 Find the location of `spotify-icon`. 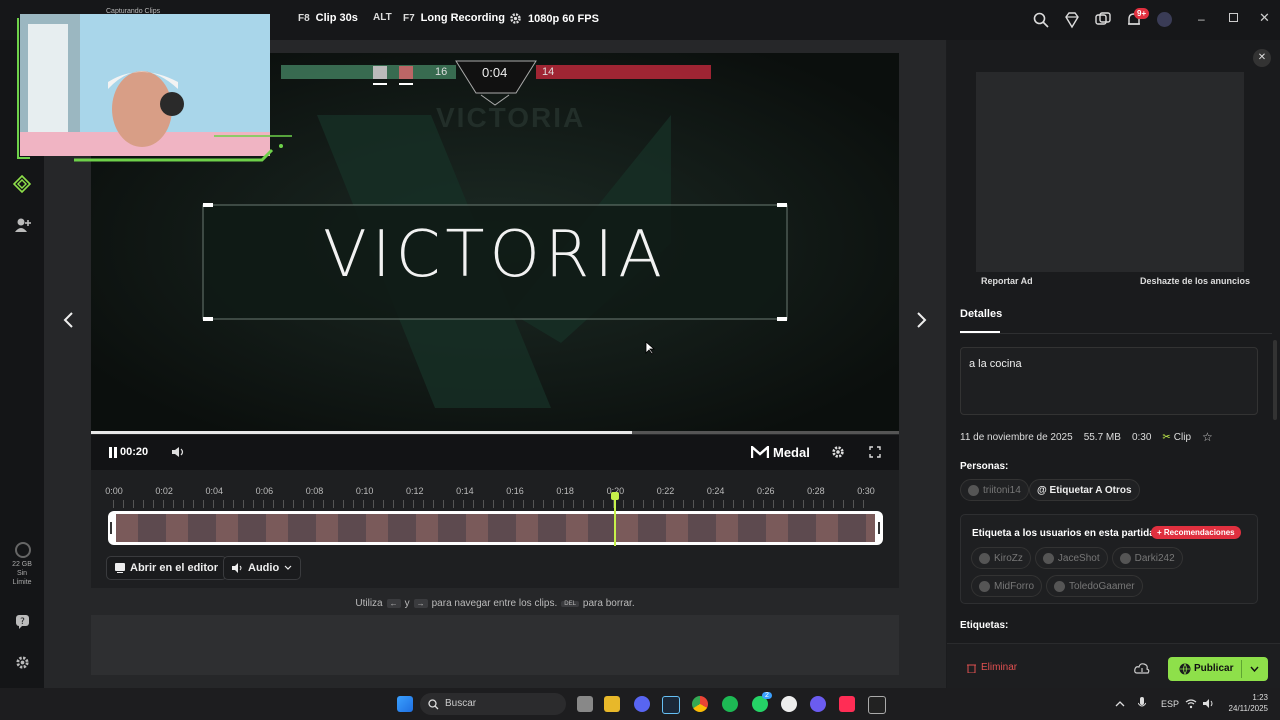

spotify-icon is located at coordinates (730, 704).